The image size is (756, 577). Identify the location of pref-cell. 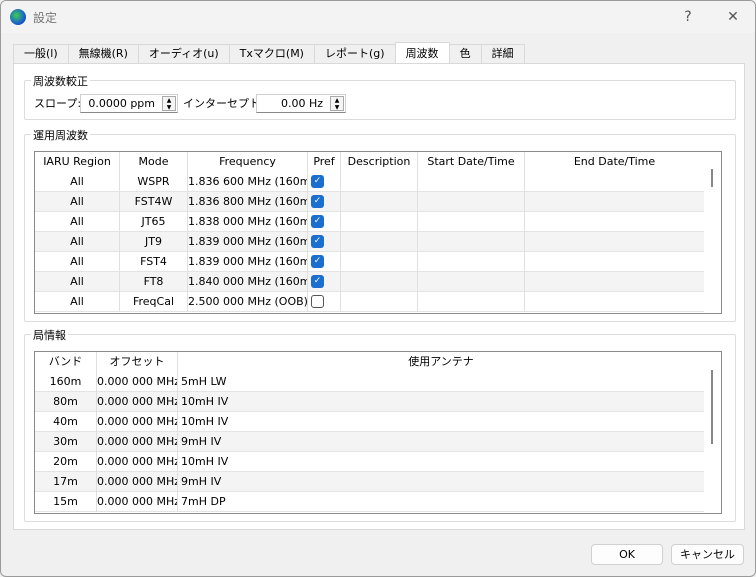
(324, 302).